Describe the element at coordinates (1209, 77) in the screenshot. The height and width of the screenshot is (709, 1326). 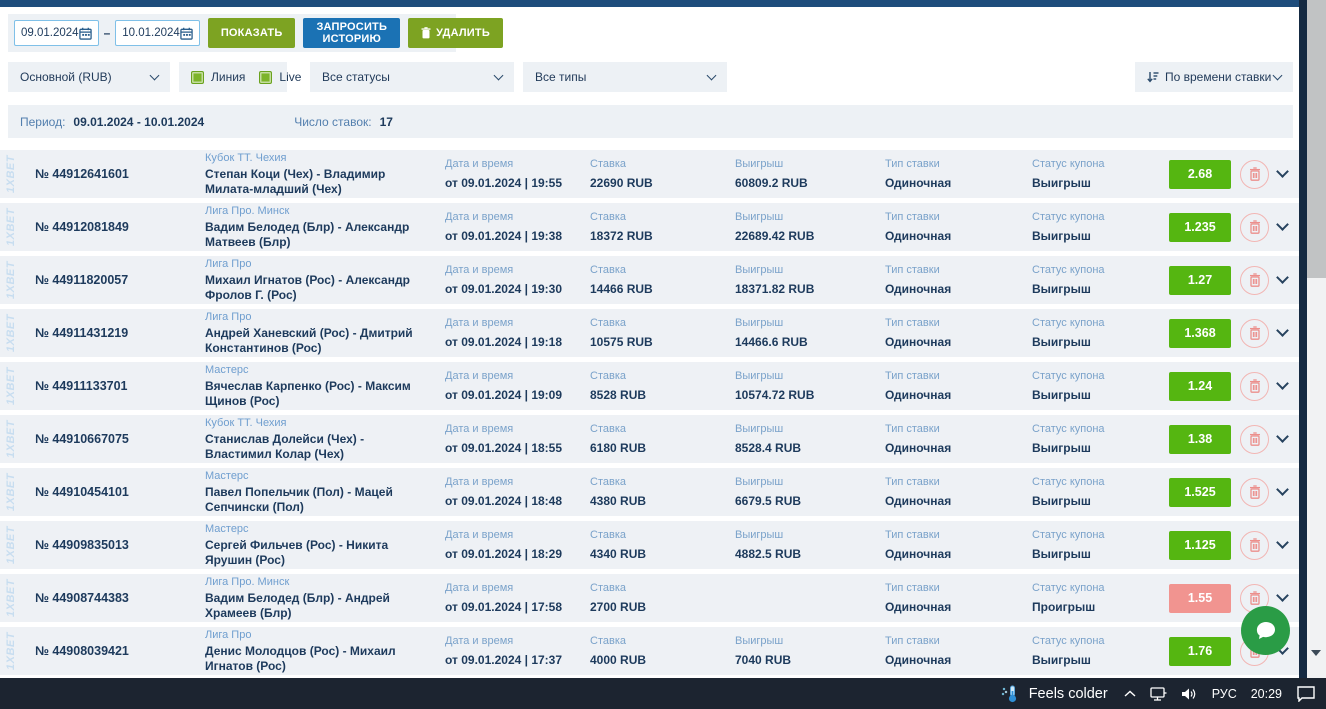
I see `sort-select-inner: По времени ставки` at that location.